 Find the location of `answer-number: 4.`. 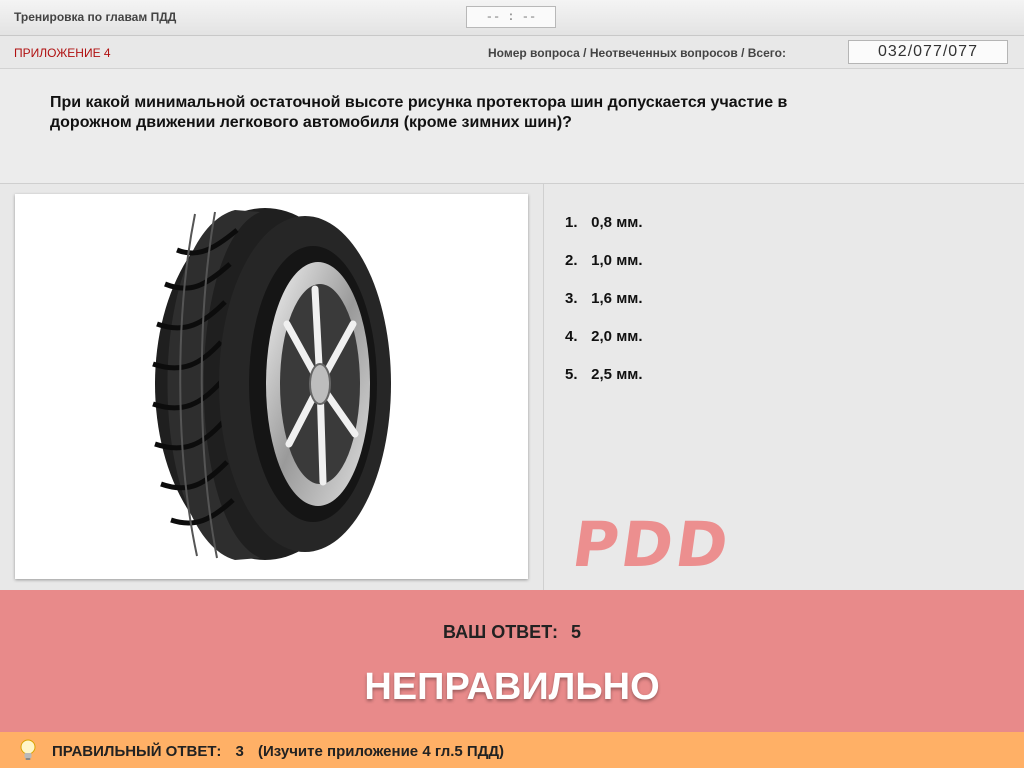

answer-number: 4. is located at coordinates (571, 336).